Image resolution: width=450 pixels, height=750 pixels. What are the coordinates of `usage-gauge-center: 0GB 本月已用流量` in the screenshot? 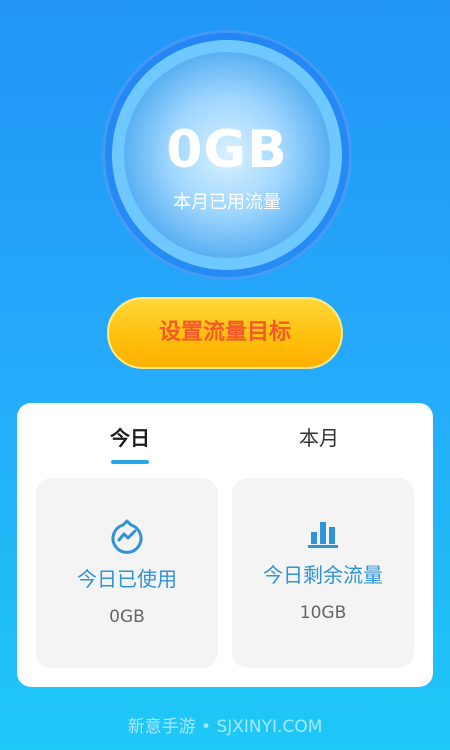 It's located at (227, 155).